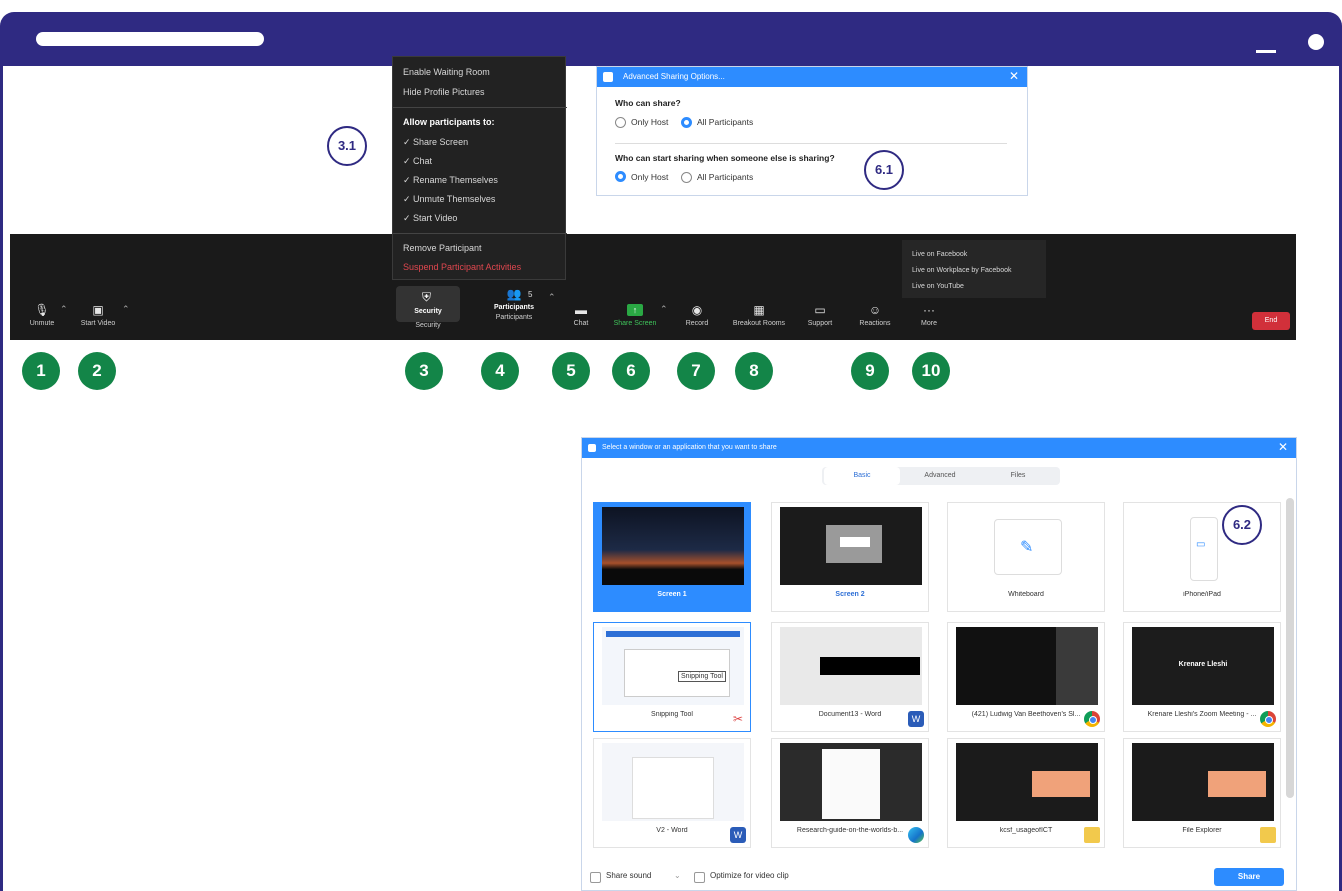  I want to click on start-video-button: ▣ Start Video, so click(98, 315).